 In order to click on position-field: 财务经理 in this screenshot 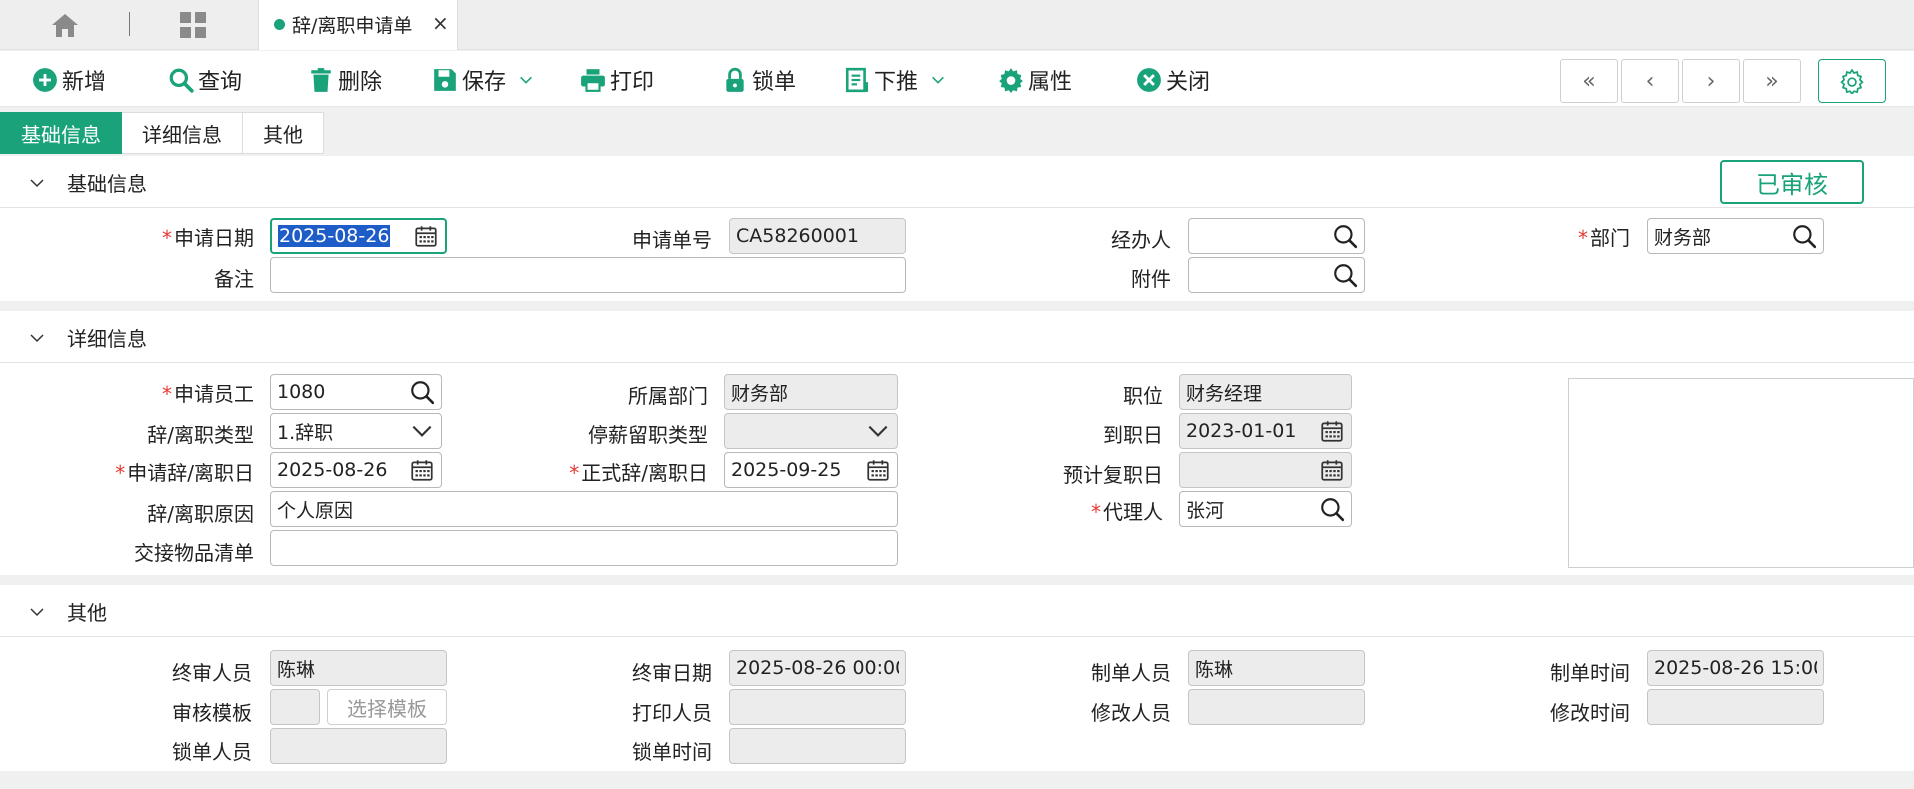, I will do `click(1265, 392)`.